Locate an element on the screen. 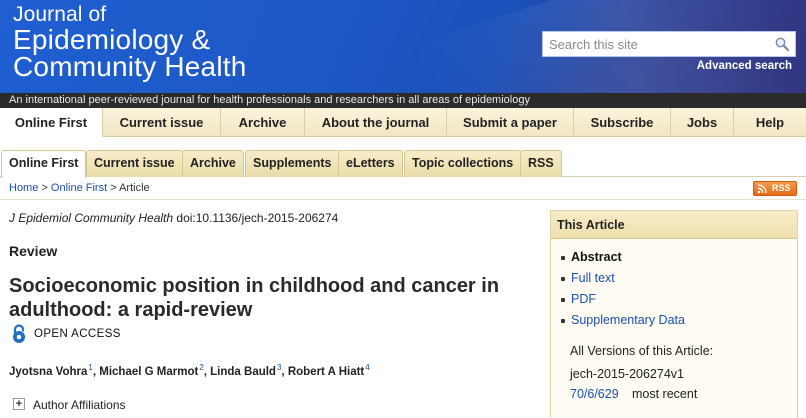  article-link-full-text: Full text is located at coordinates (622, 278).